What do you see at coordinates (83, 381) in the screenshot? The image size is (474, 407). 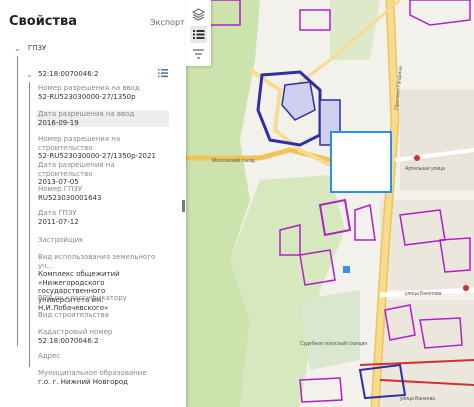 I see `attribute-value: г.о. г. Нижний Новгород` at bounding box center [83, 381].